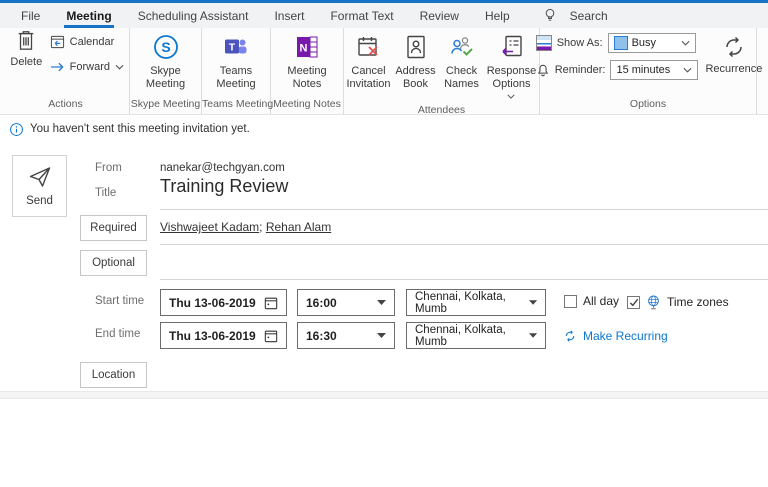  What do you see at coordinates (384, 395) in the screenshot?
I see `body-splitter` at bounding box center [384, 395].